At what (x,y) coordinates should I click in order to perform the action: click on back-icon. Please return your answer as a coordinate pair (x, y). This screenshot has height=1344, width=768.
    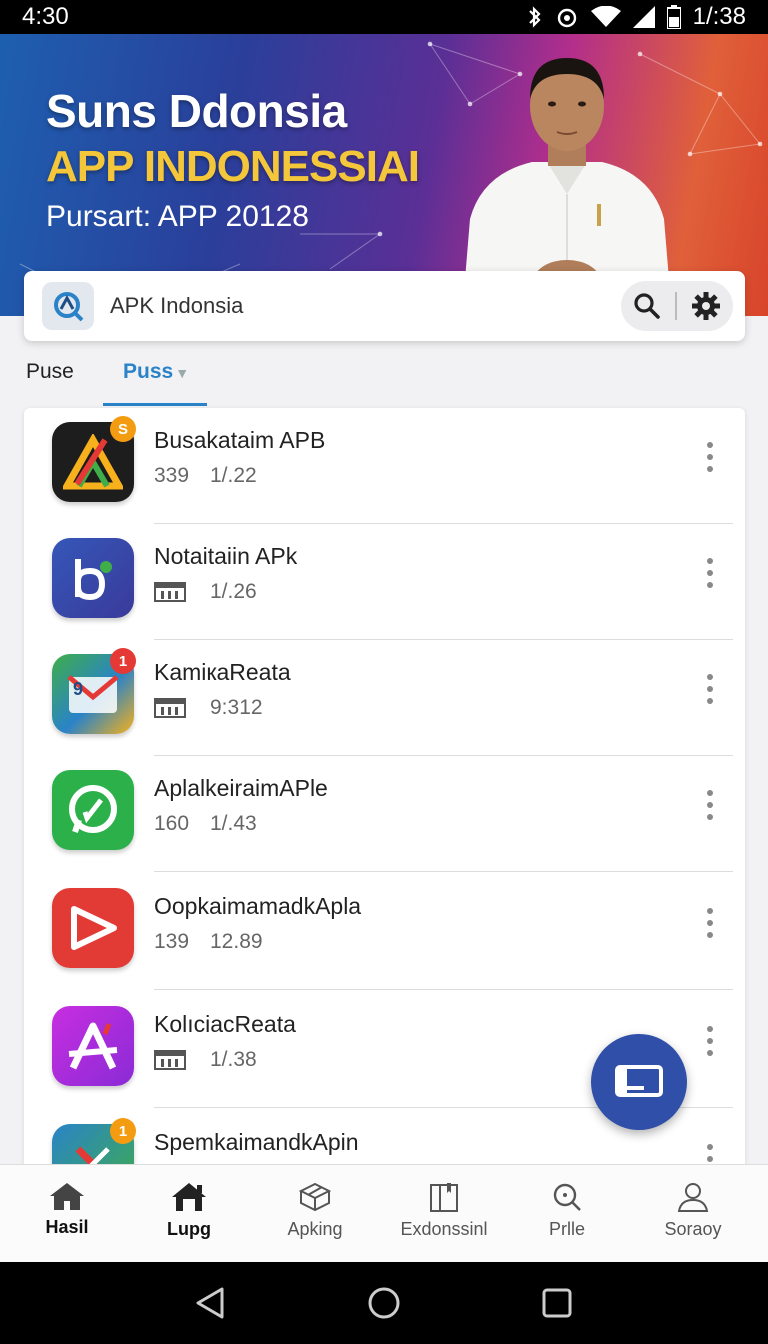
    Looking at the image, I should click on (210, 1303).